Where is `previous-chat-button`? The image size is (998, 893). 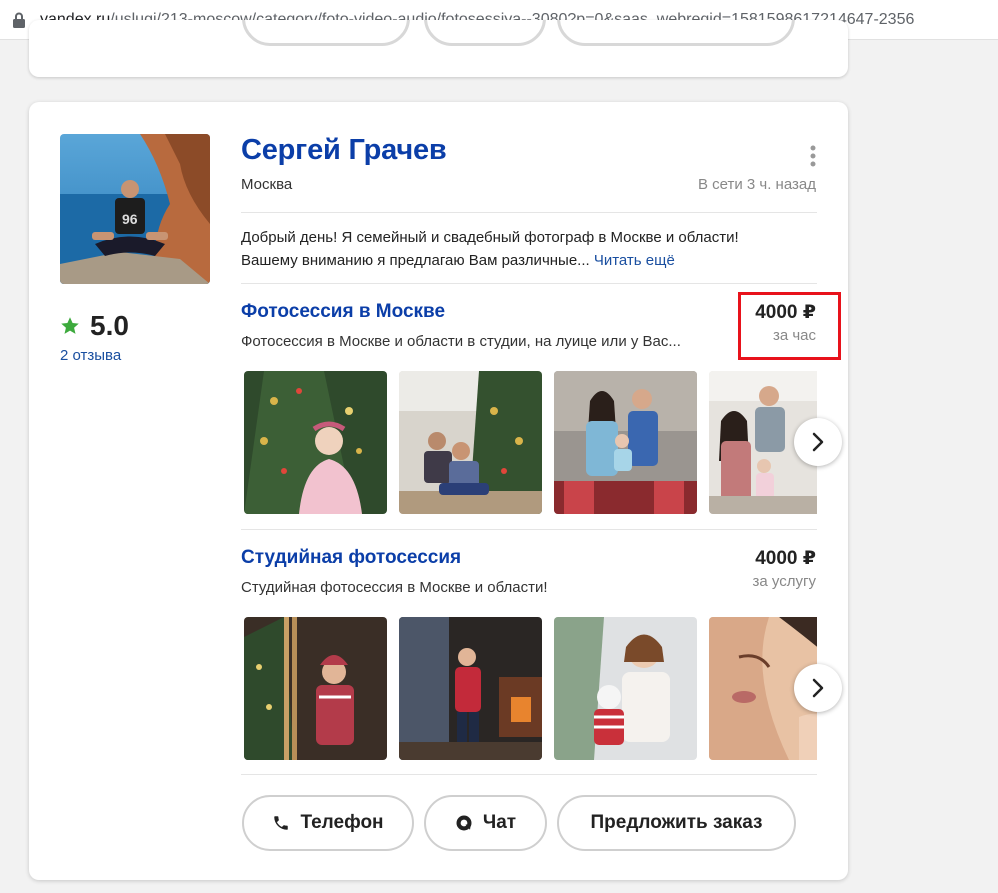 previous-chat-button is located at coordinates (485, 33).